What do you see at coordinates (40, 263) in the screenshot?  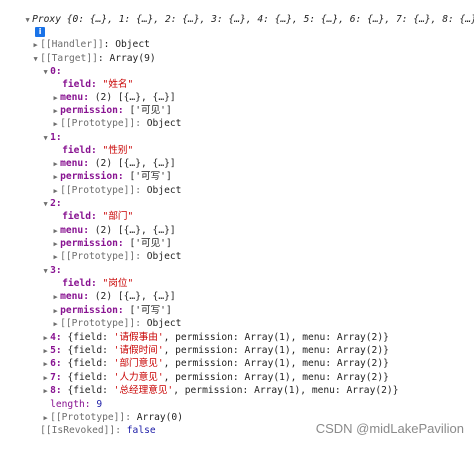 I see `item-row-3: ▼ 3:` at bounding box center [40, 263].